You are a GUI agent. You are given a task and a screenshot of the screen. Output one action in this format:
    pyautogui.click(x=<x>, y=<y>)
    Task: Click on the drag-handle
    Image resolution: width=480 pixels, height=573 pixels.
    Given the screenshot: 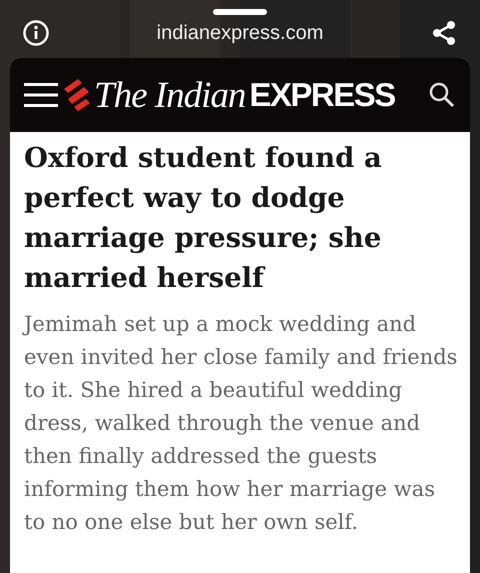 What is the action you would take?
    pyautogui.click(x=240, y=12)
    